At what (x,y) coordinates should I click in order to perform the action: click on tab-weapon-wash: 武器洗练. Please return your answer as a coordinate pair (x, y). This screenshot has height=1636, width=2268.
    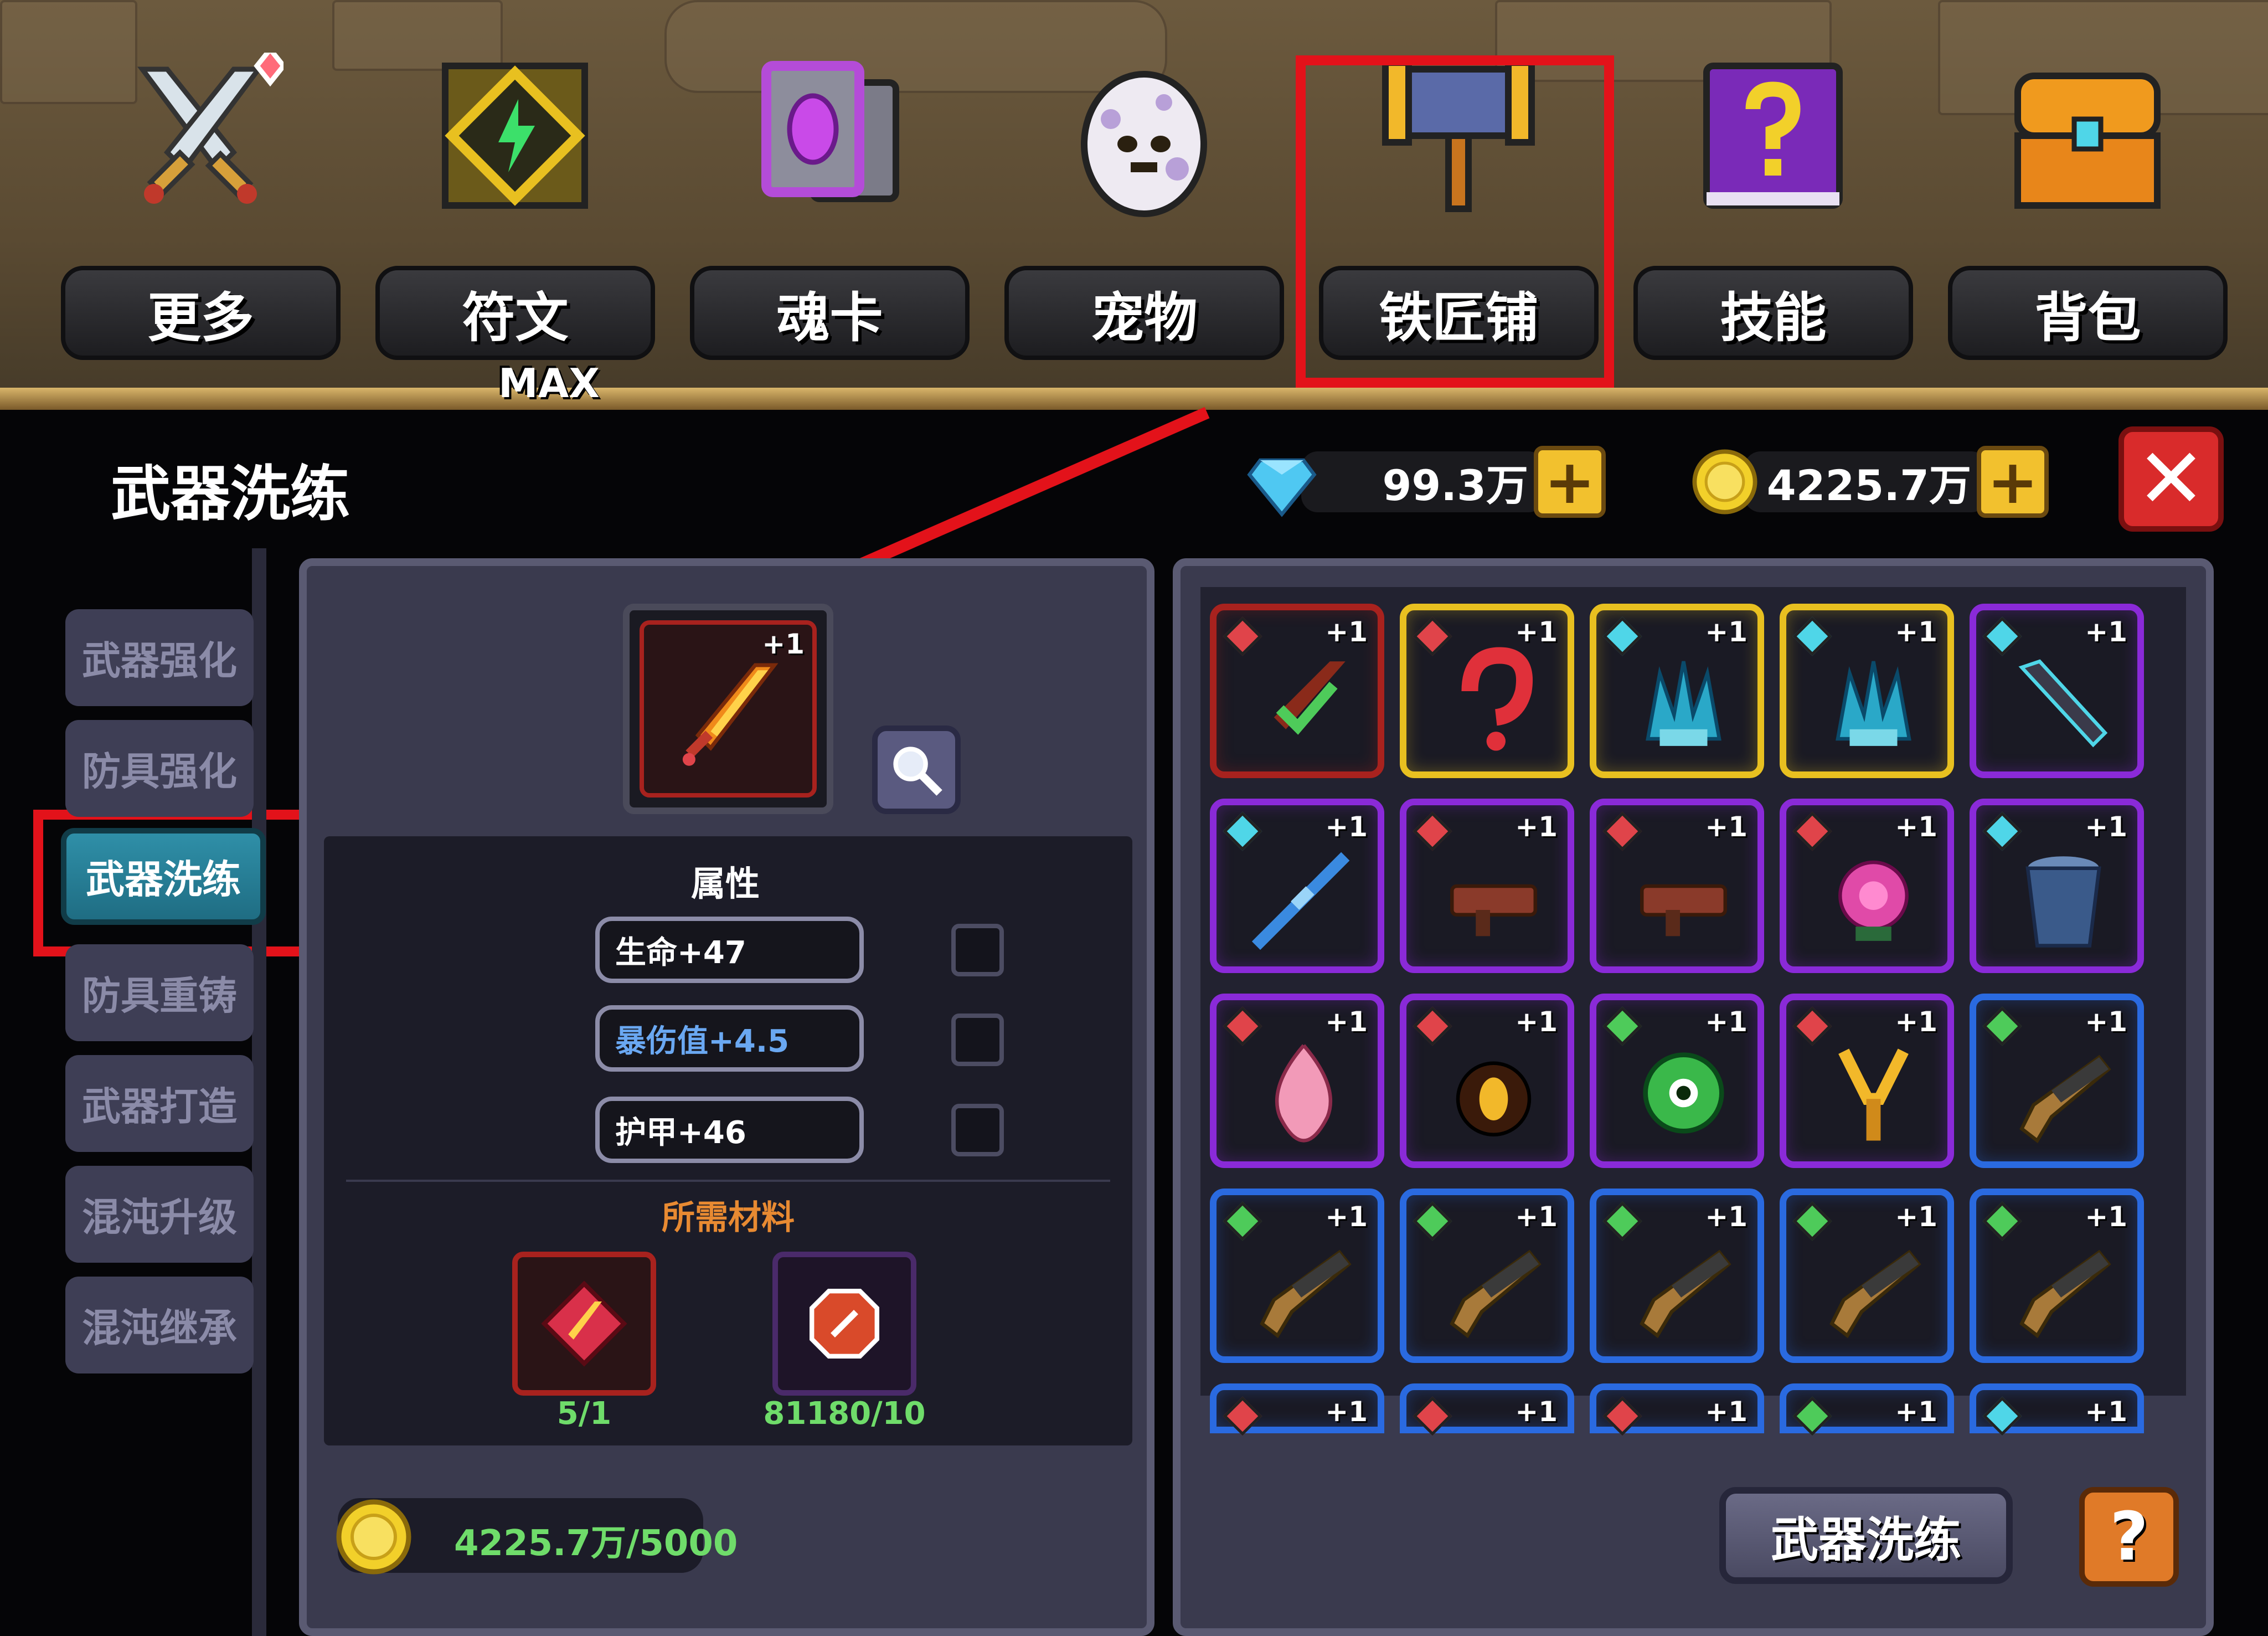
    Looking at the image, I should click on (163, 877).